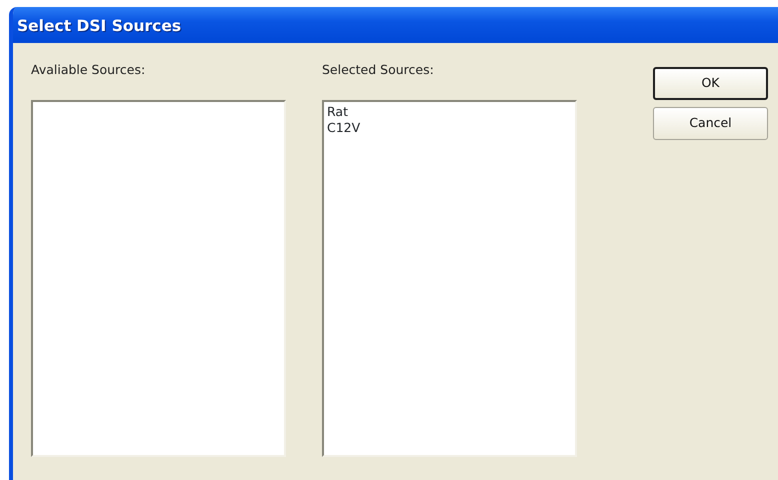 Image resolution: width=778 pixels, height=480 pixels. I want to click on dialog-button: Cancel, so click(710, 123).